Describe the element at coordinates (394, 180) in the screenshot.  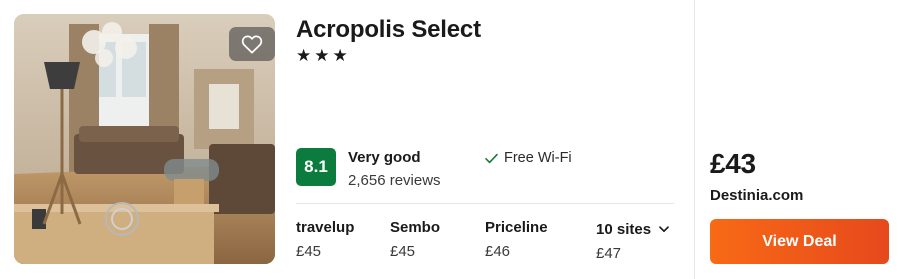
I see `review-count: 2,656 reviews` at that location.